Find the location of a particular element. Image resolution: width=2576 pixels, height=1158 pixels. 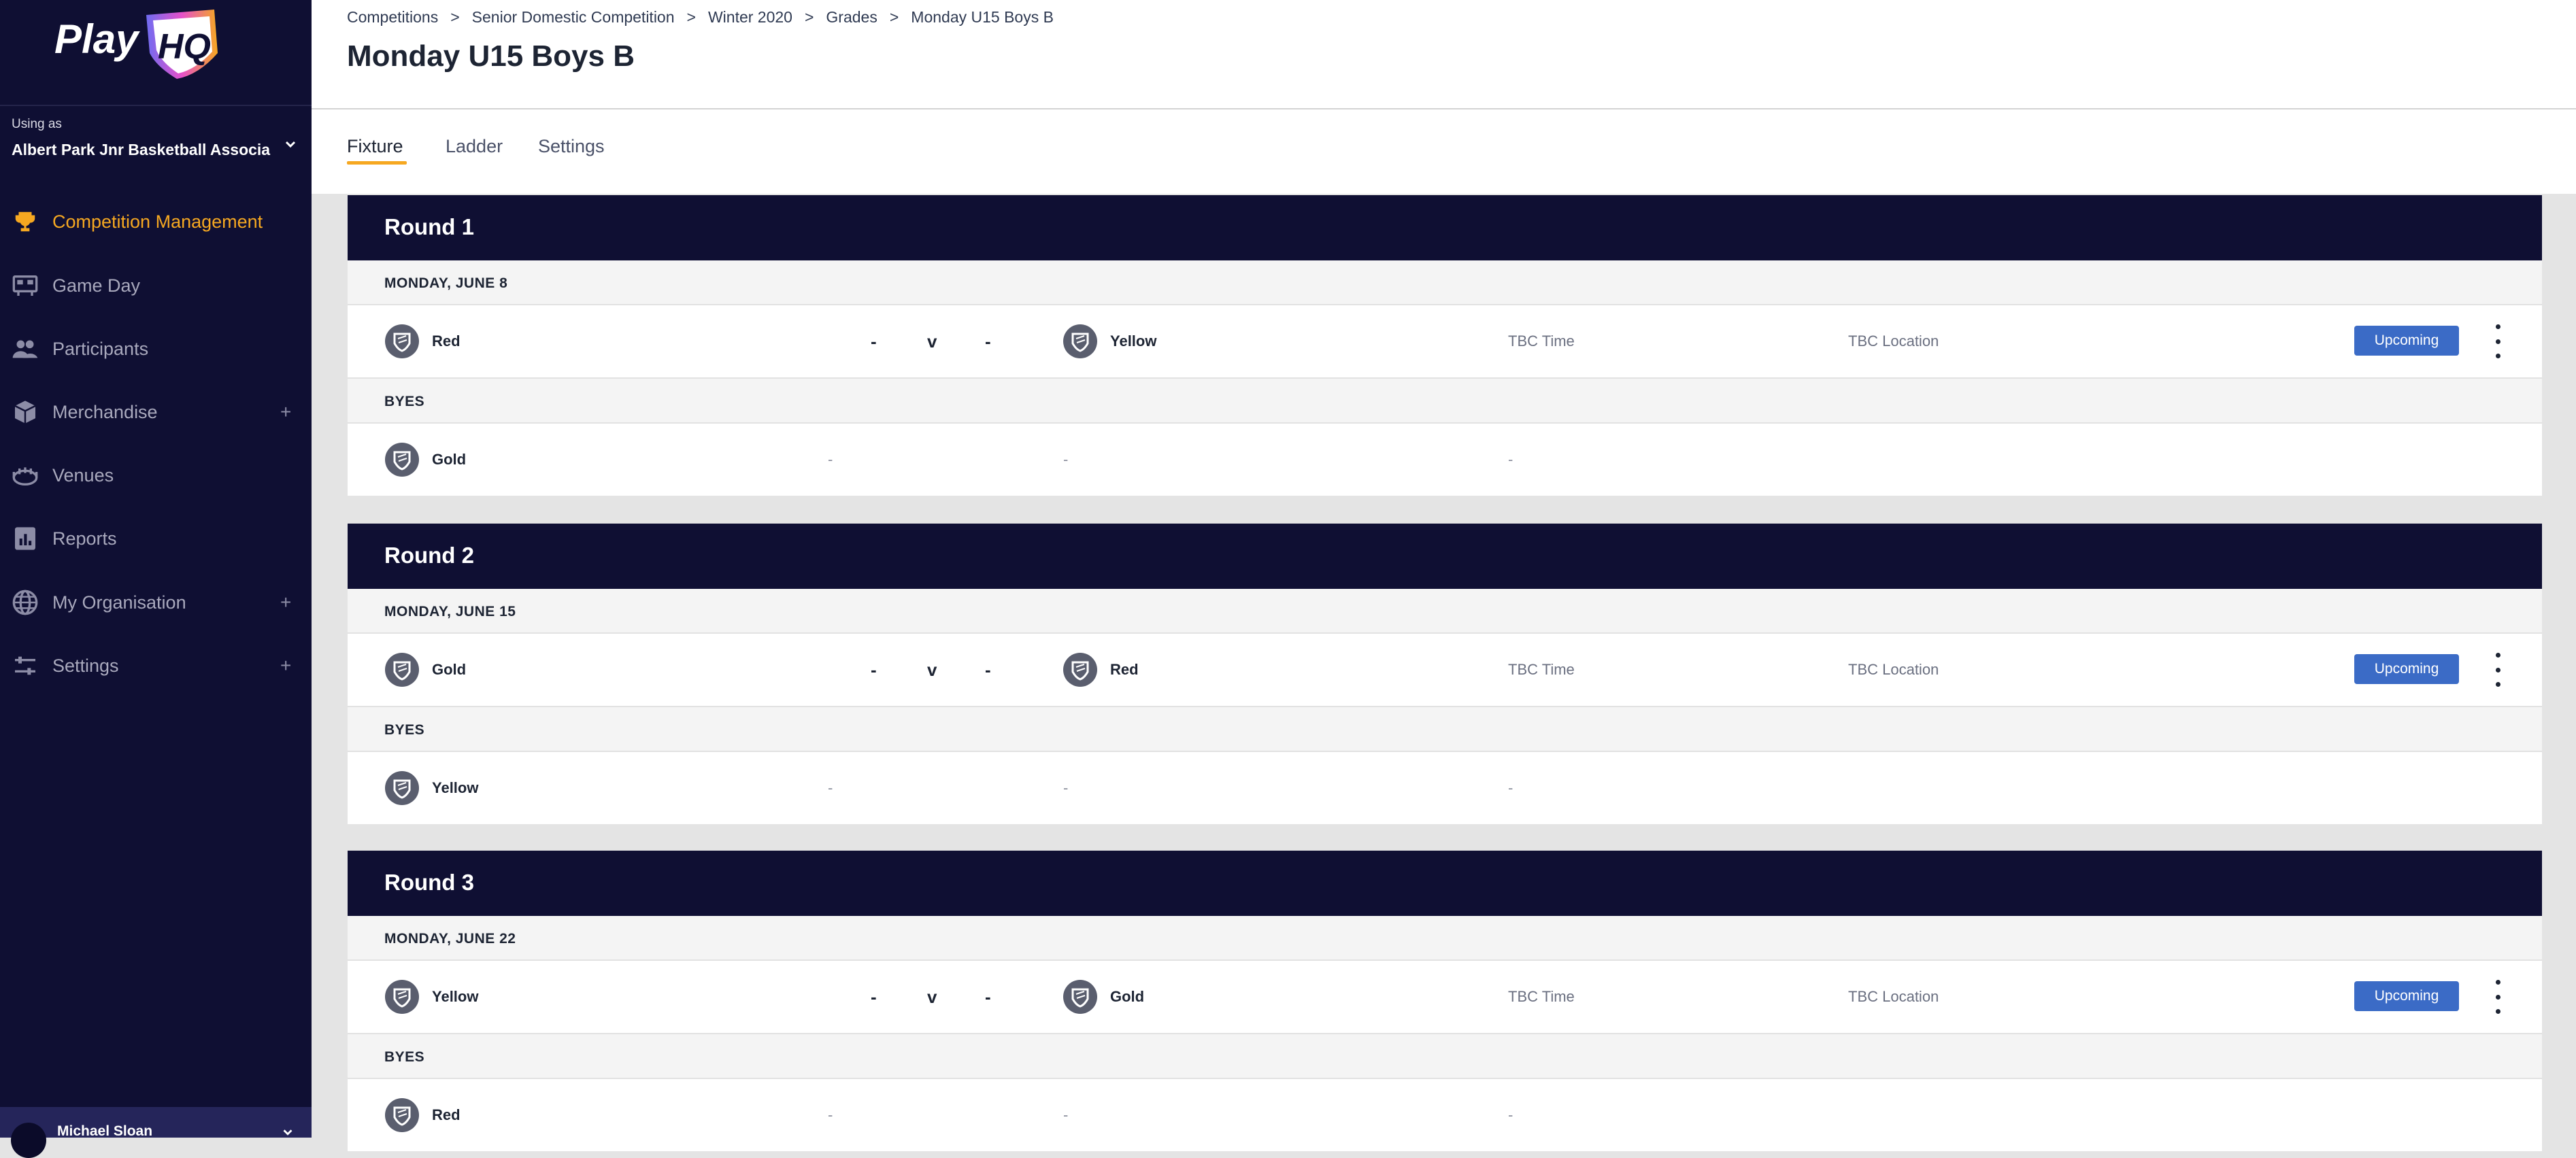

away-team: Yellow is located at coordinates (1109, 341).